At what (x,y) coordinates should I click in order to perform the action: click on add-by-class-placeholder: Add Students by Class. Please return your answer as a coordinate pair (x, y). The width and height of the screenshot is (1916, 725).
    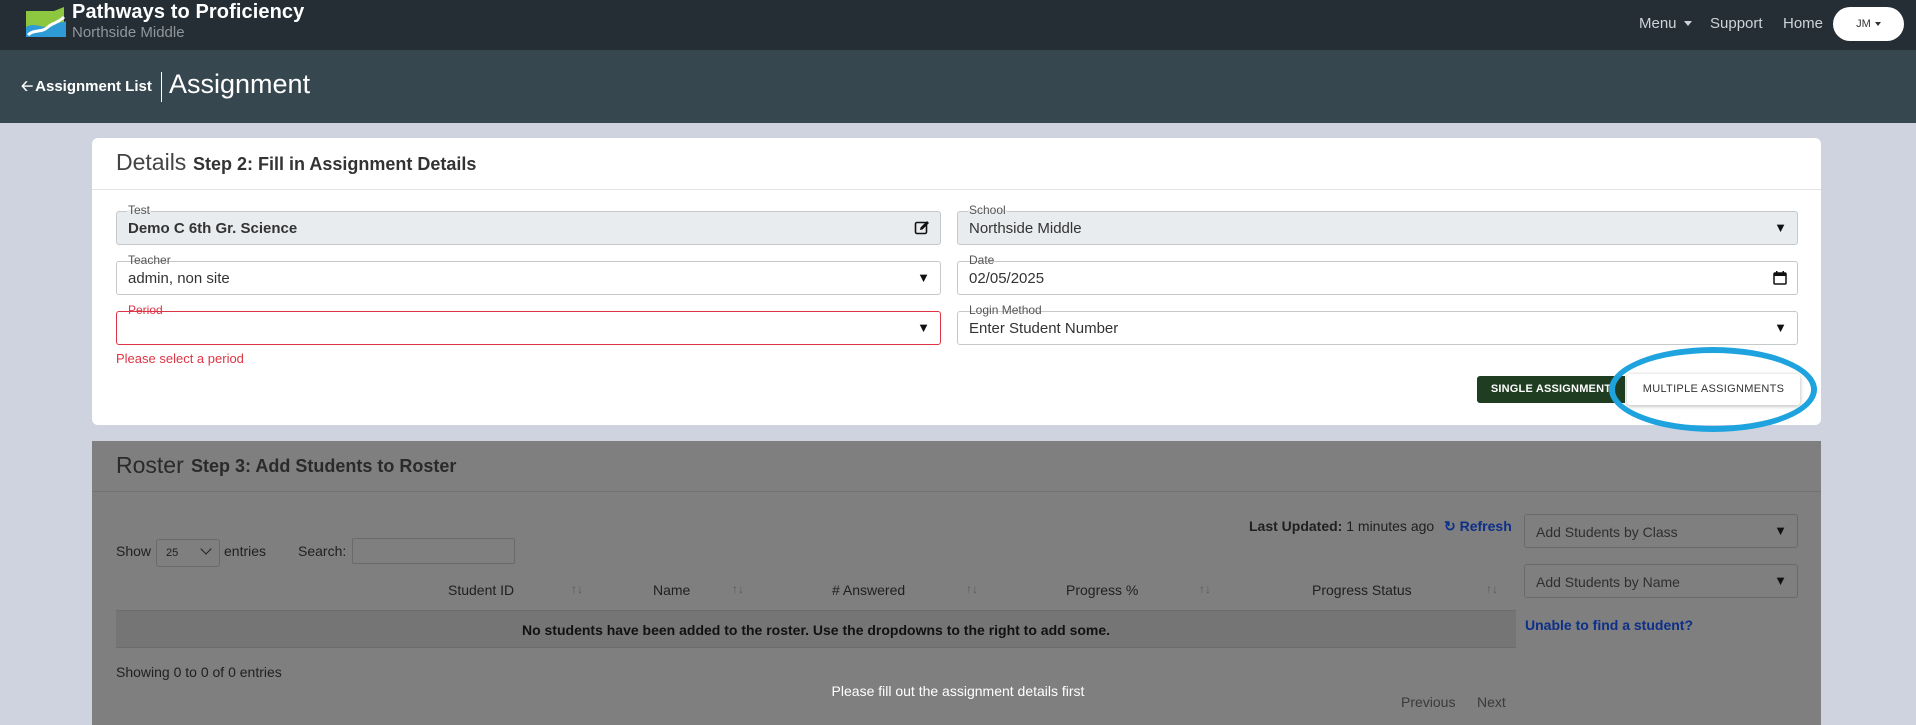
    Looking at the image, I should click on (1607, 532).